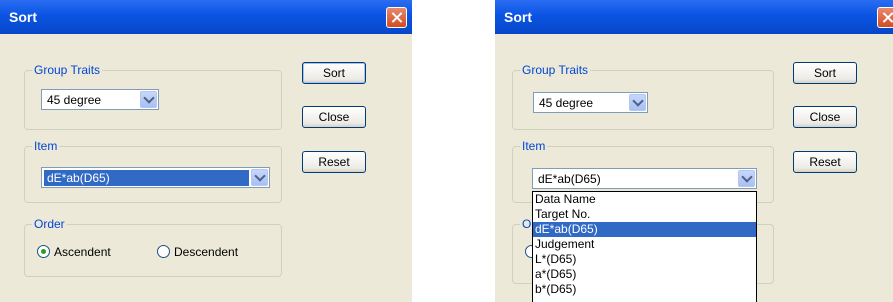 This screenshot has height=302, width=893. What do you see at coordinates (206, 252) in the screenshot?
I see `descendent-label: Descendent` at bounding box center [206, 252].